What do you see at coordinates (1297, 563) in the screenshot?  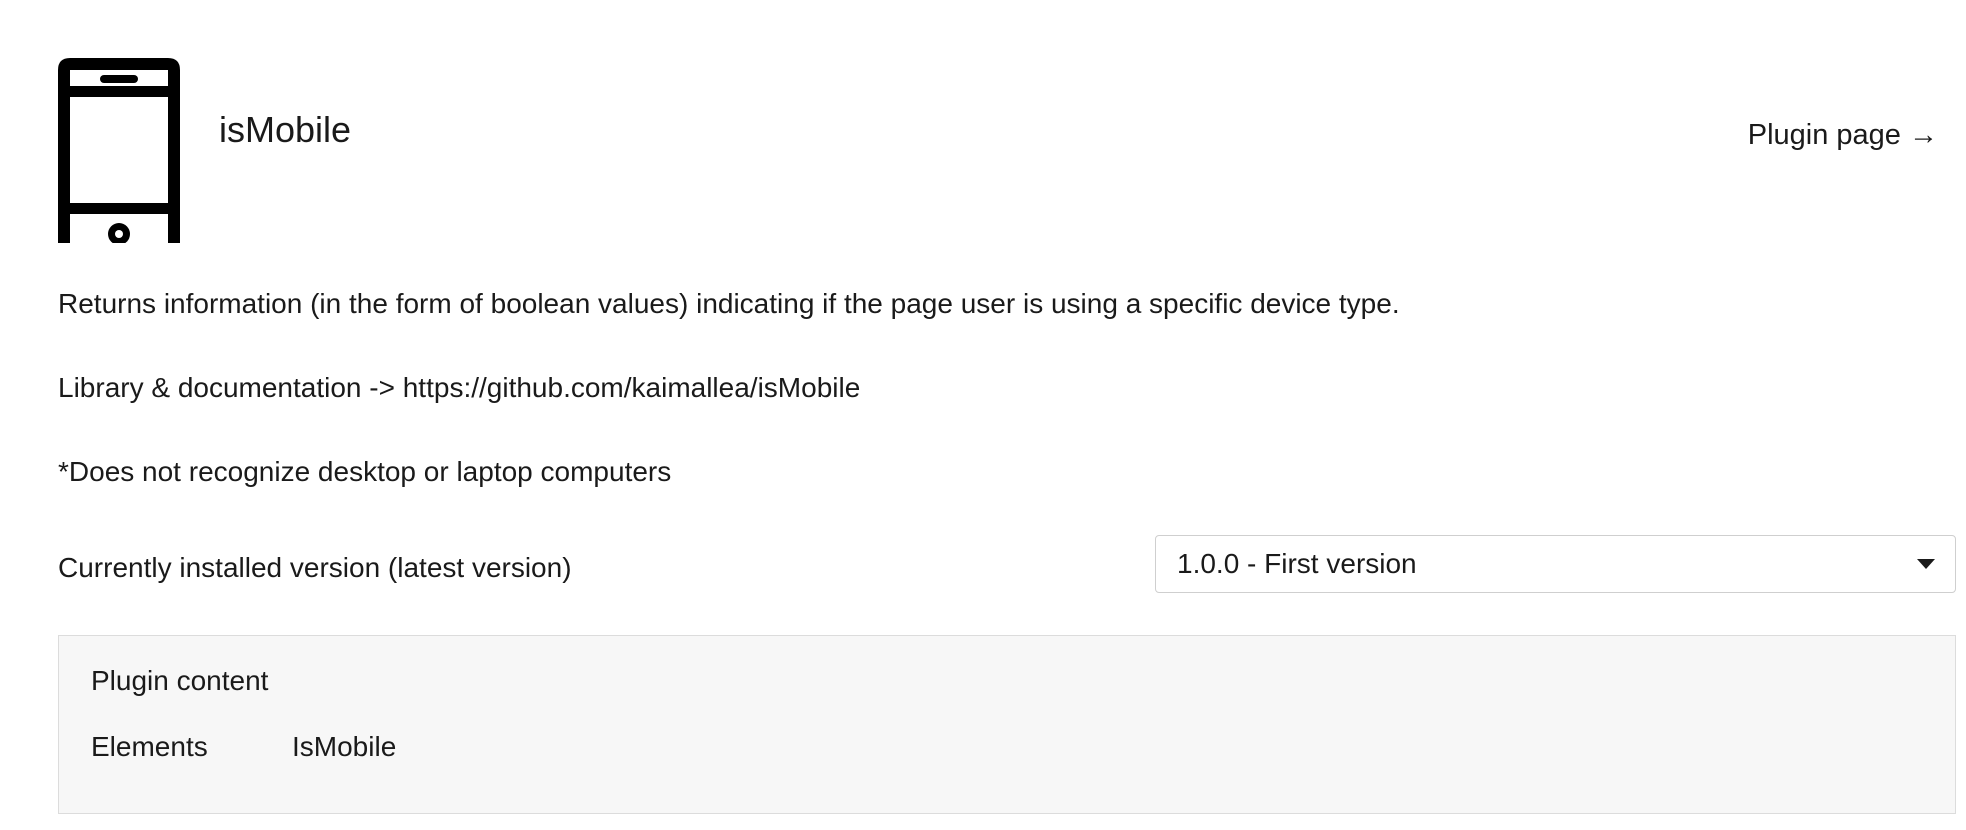 I see `version-select-value: 1.0.0 - First version` at bounding box center [1297, 563].